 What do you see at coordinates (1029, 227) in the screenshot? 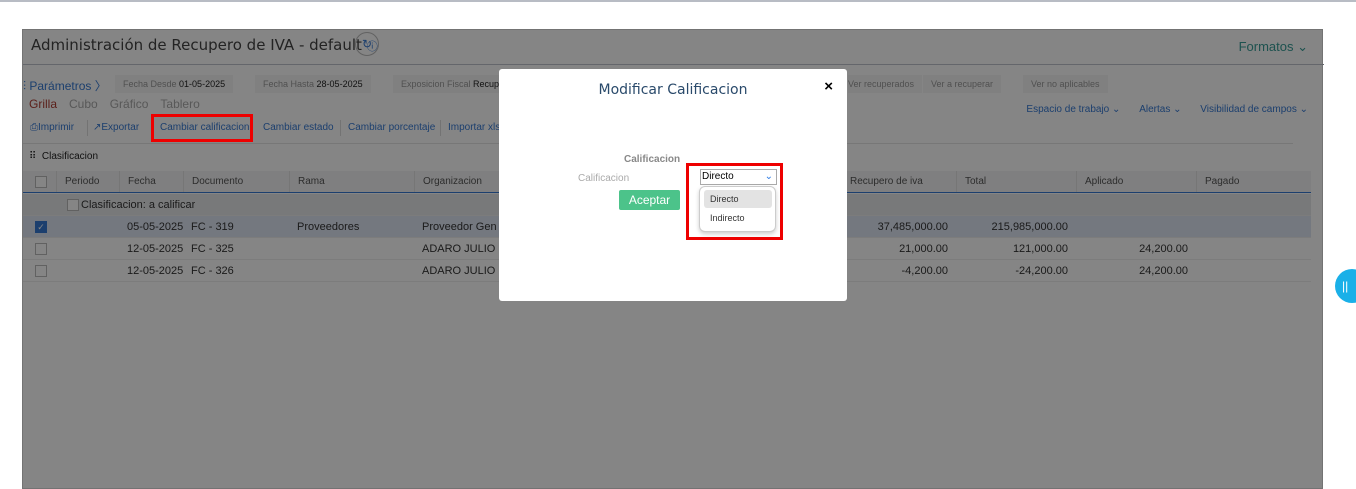
I see `cell-total: 215,985,000.00` at bounding box center [1029, 227].